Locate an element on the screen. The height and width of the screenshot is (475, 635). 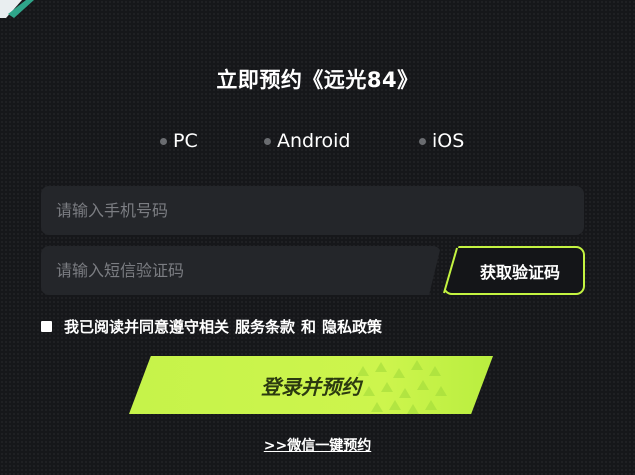
platform-option-pc: PC is located at coordinates (179, 141).